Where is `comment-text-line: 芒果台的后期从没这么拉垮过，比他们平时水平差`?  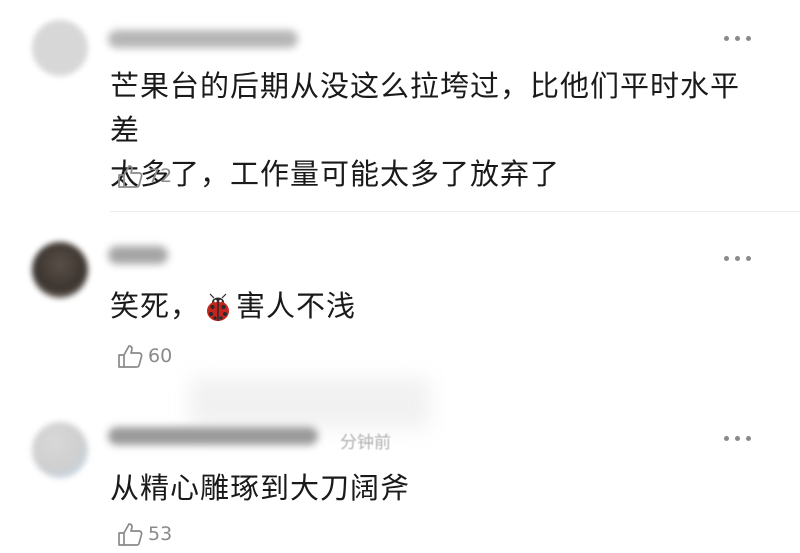 comment-text-line: 芒果台的后期从没这么拉垮过，比他们平时水平差 is located at coordinates (425, 108).